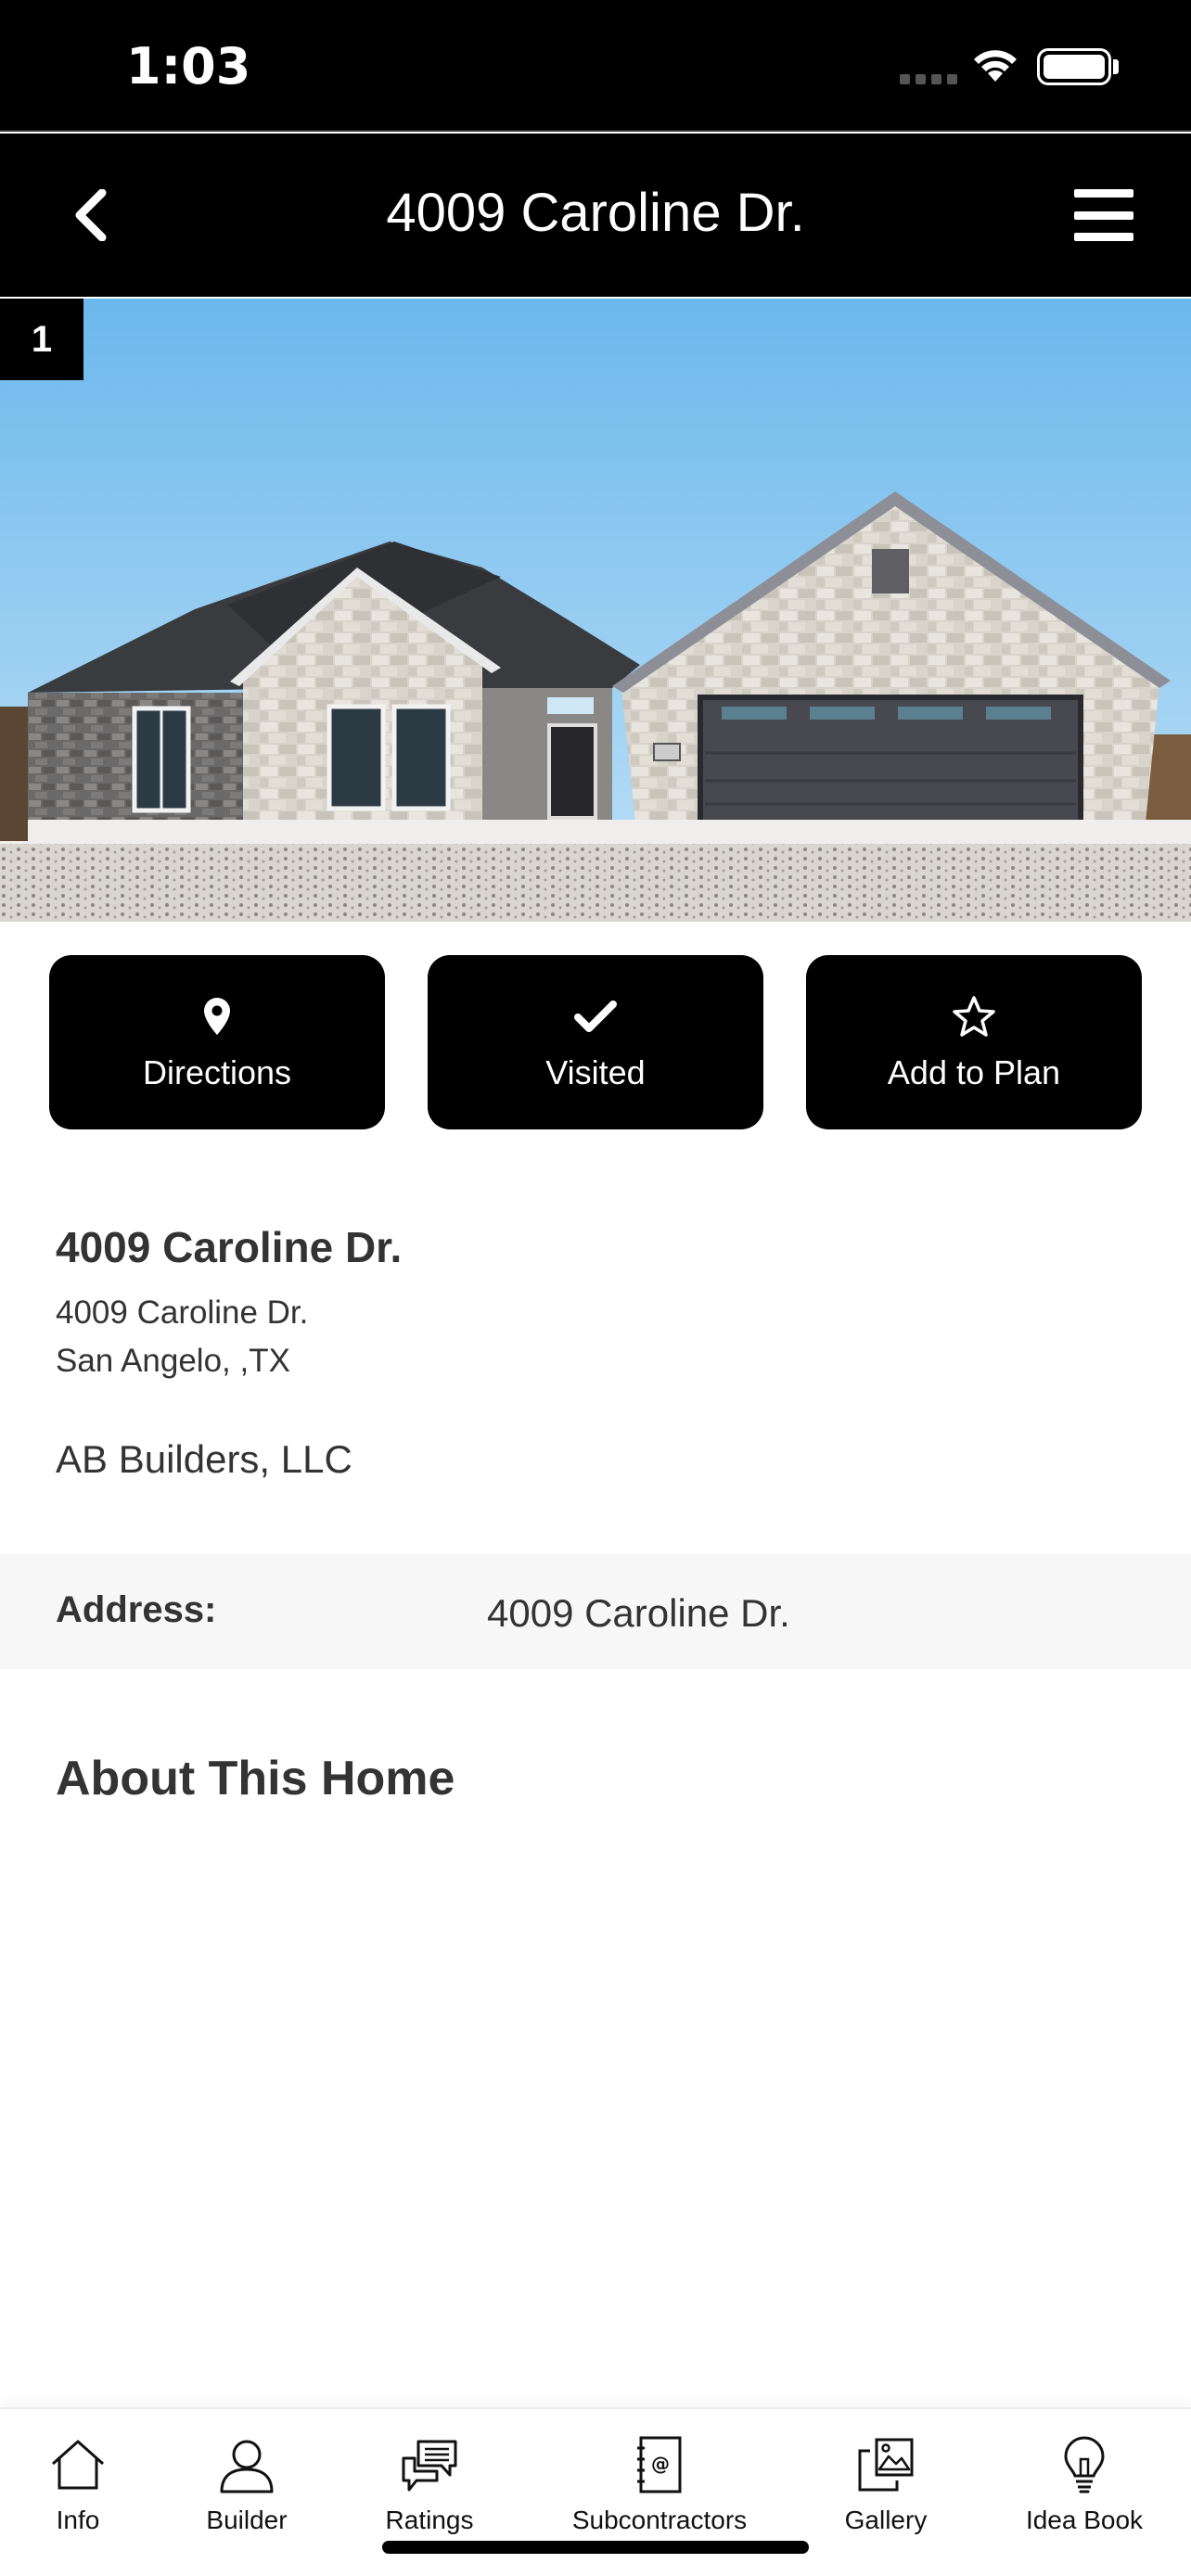  I want to click on tab-subcontractors: @ Subcontractors, so click(660, 2478).